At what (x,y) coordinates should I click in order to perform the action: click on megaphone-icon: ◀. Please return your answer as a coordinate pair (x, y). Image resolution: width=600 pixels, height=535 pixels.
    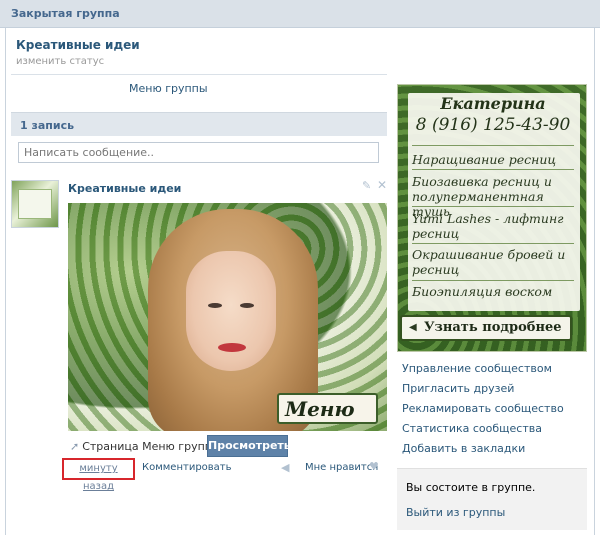
    Looking at the image, I should click on (285, 467).